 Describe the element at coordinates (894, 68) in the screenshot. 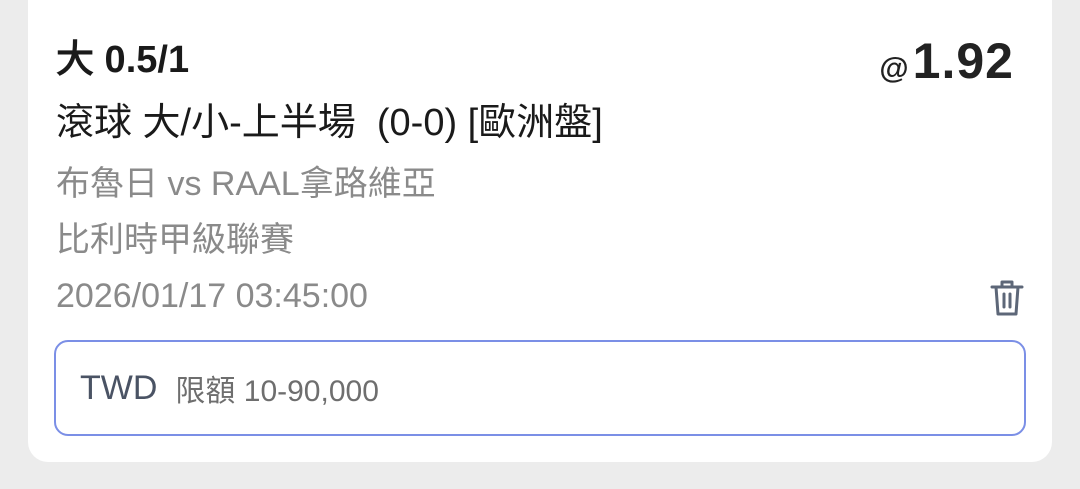

I see `odds-prefix: @` at that location.